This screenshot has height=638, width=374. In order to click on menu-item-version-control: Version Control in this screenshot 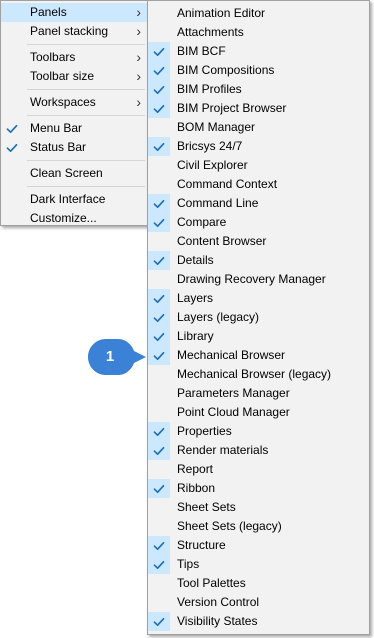, I will do `click(258, 602)`.